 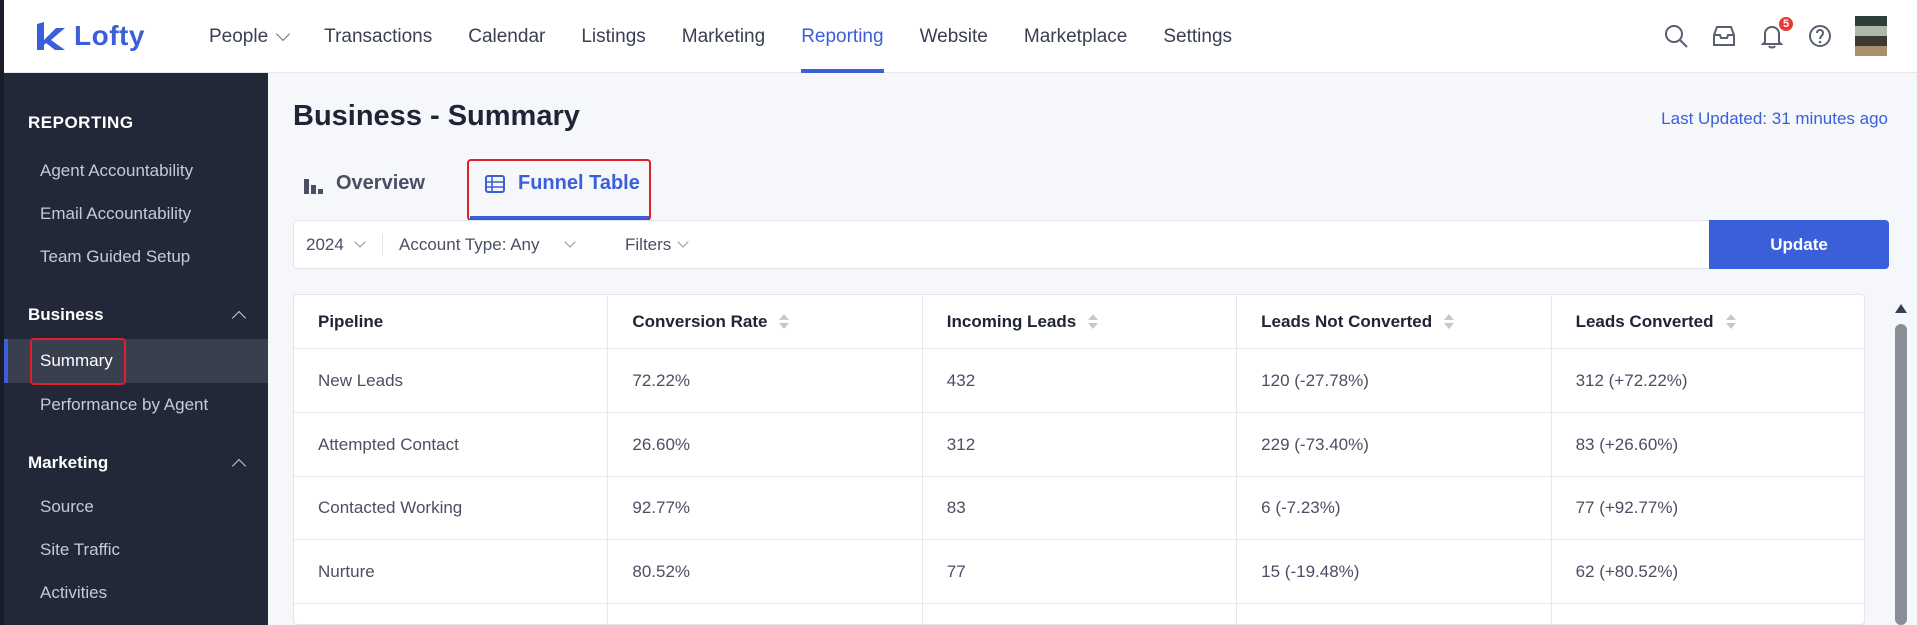 What do you see at coordinates (1901, 308) in the screenshot?
I see `scroll-up-icon` at bounding box center [1901, 308].